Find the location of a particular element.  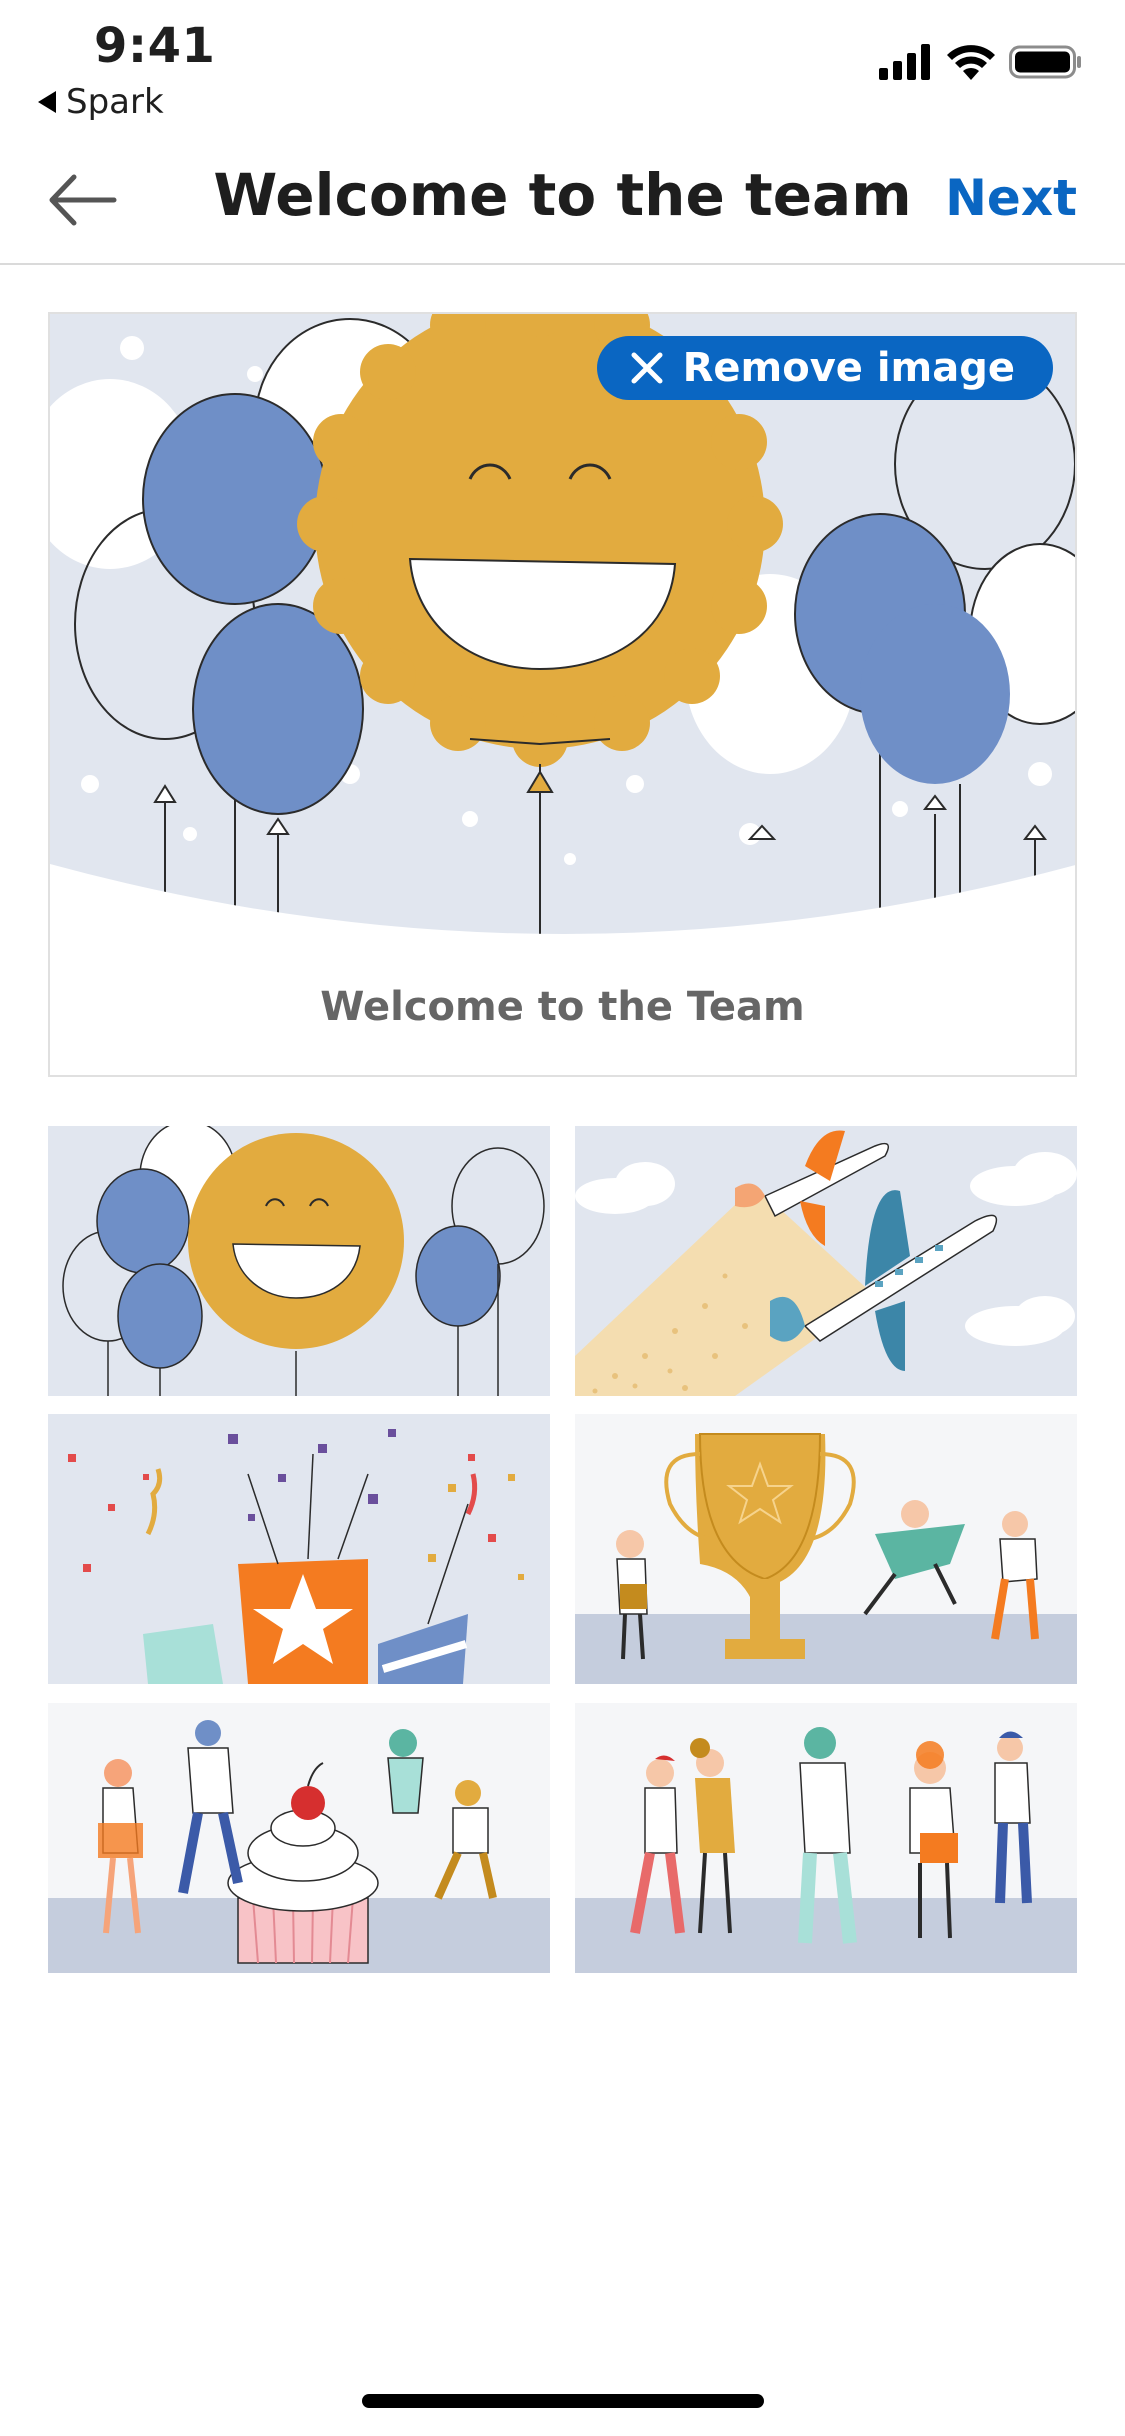

thumbnail-airplanes is located at coordinates (826, 1261).